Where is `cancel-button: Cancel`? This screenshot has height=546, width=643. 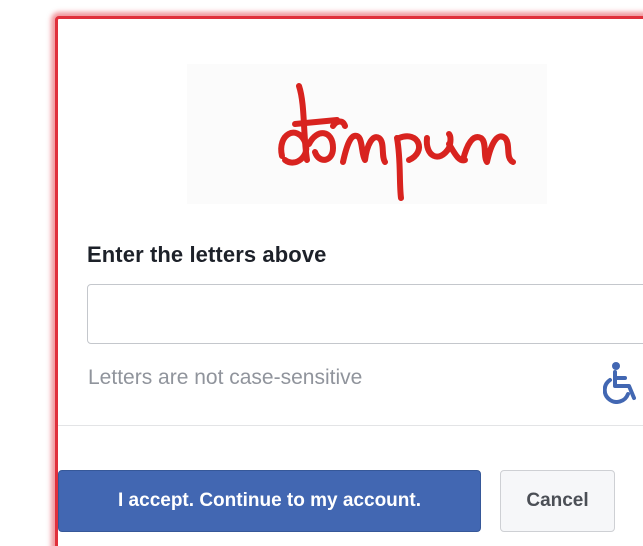
cancel-button: Cancel is located at coordinates (557, 501).